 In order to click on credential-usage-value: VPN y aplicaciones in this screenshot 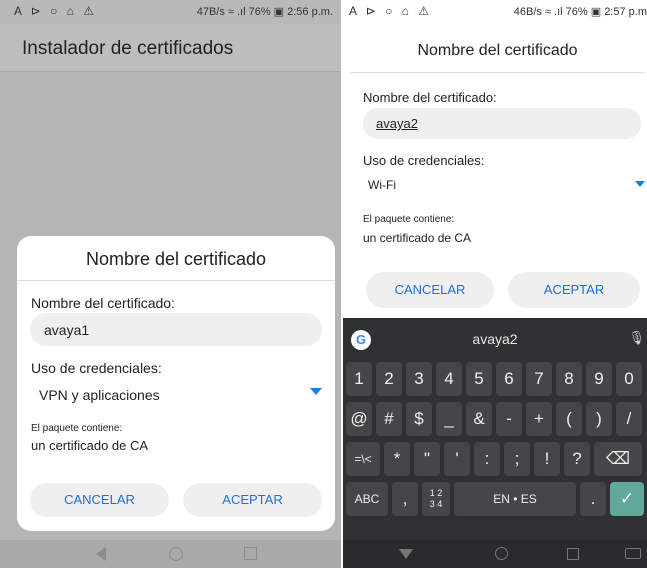, I will do `click(99, 395)`.